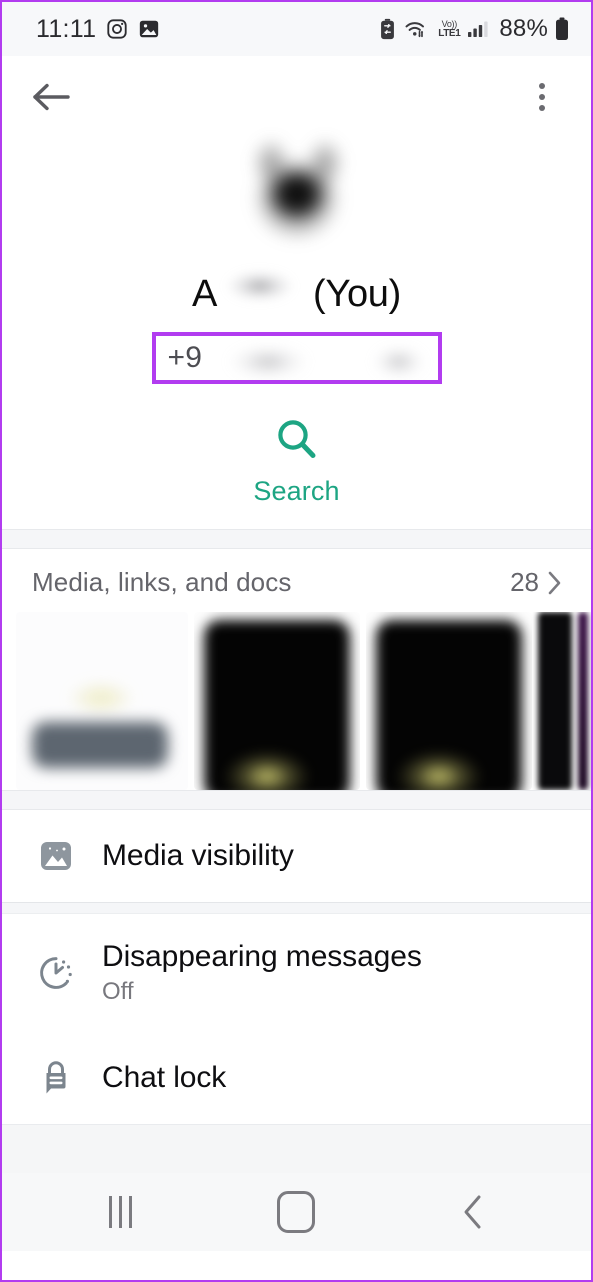 This screenshot has width=593, height=1282. Describe the element at coordinates (296, 856) in the screenshot. I see `settings-row-media-visibility: Media visibility` at that location.